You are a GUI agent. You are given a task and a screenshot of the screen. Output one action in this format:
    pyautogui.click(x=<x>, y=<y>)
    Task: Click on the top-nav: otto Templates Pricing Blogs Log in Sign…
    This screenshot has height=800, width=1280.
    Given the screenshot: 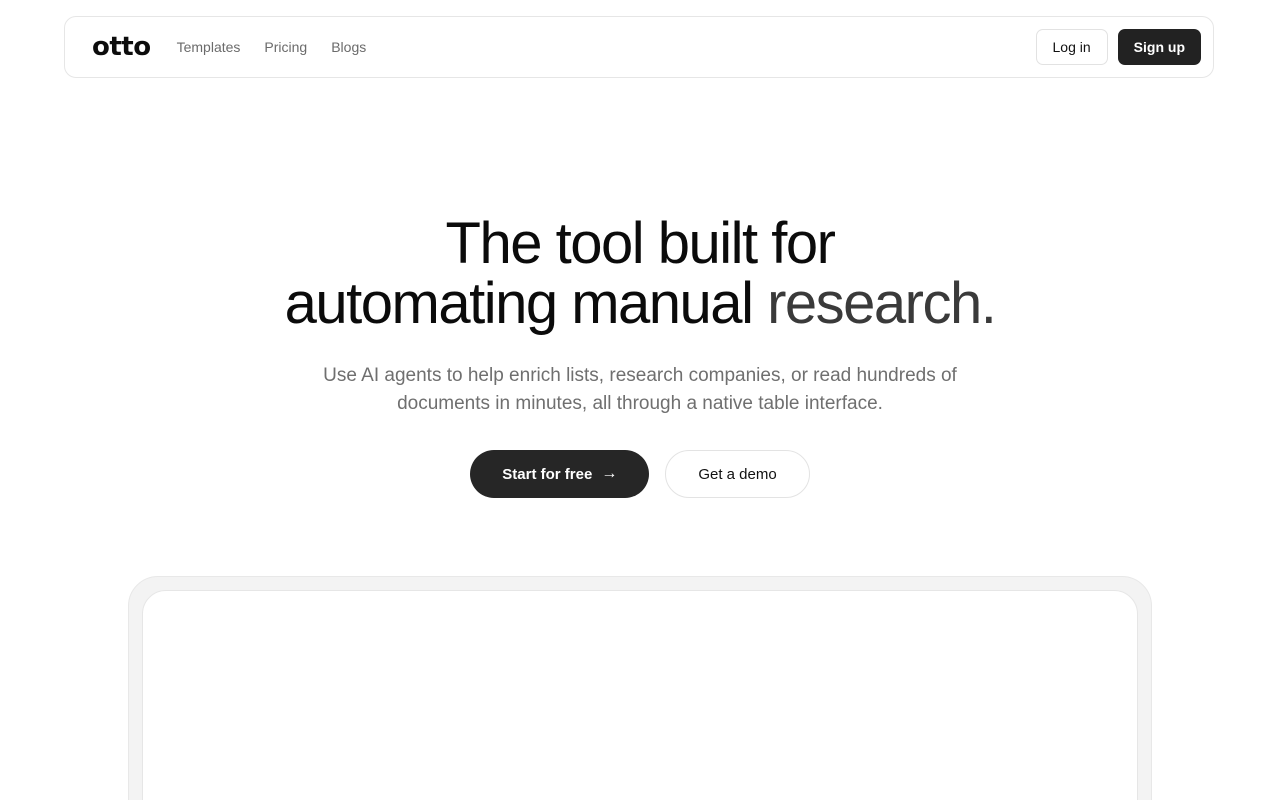 What is the action you would take?
    pyautogui.click(x=639, y=47)
    